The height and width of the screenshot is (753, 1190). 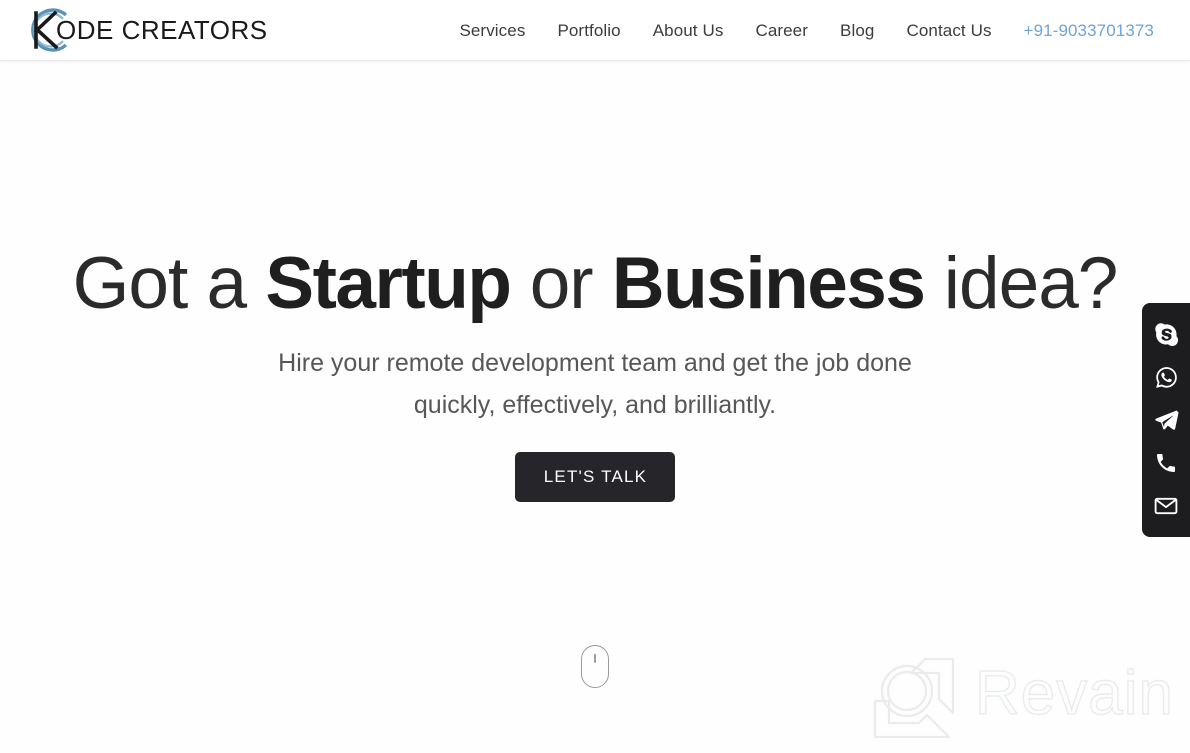 I want to click on social-sidebar, so click(x=1166, y=420).